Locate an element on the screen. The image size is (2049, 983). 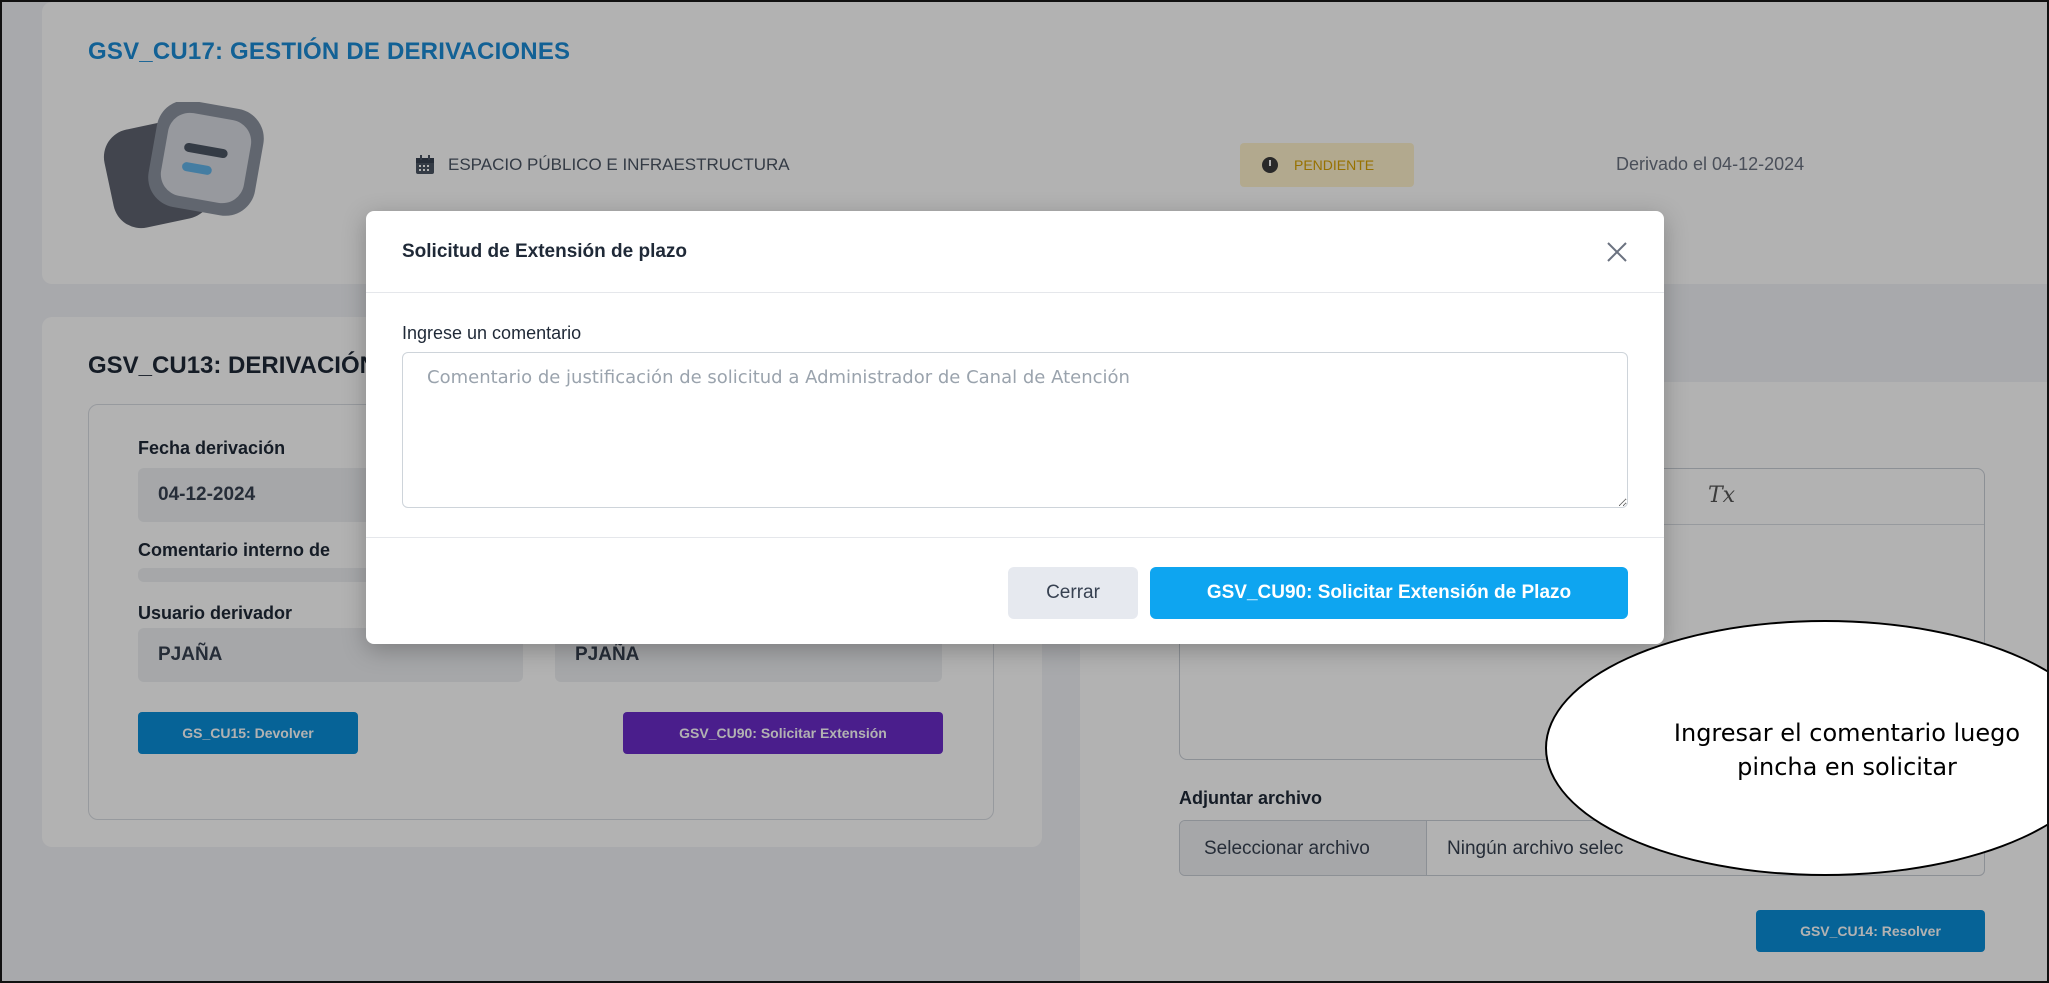
submit-extension-button: GSV_CU90: Solicitar Extensión de Plazo is located at coordinates (1389, 593).